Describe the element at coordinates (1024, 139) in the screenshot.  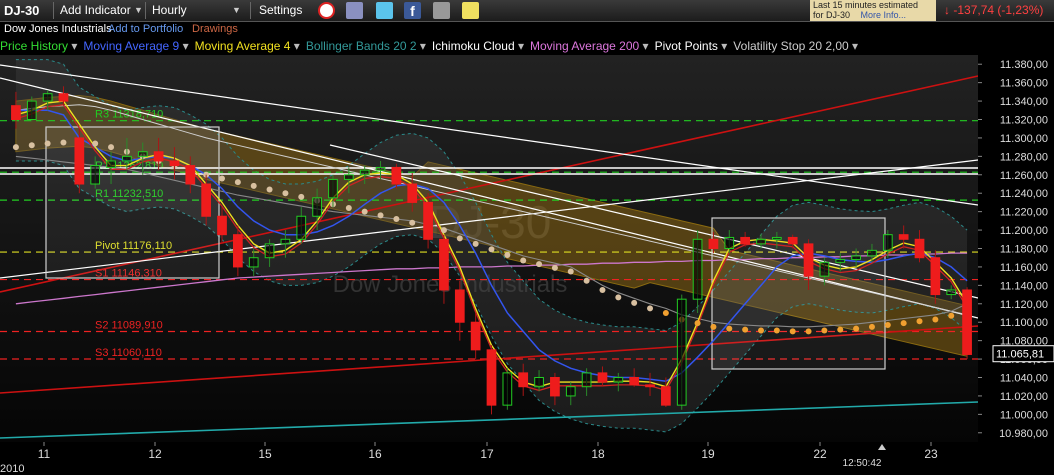
I see `y-tick-label: 11.300,00` at that location.